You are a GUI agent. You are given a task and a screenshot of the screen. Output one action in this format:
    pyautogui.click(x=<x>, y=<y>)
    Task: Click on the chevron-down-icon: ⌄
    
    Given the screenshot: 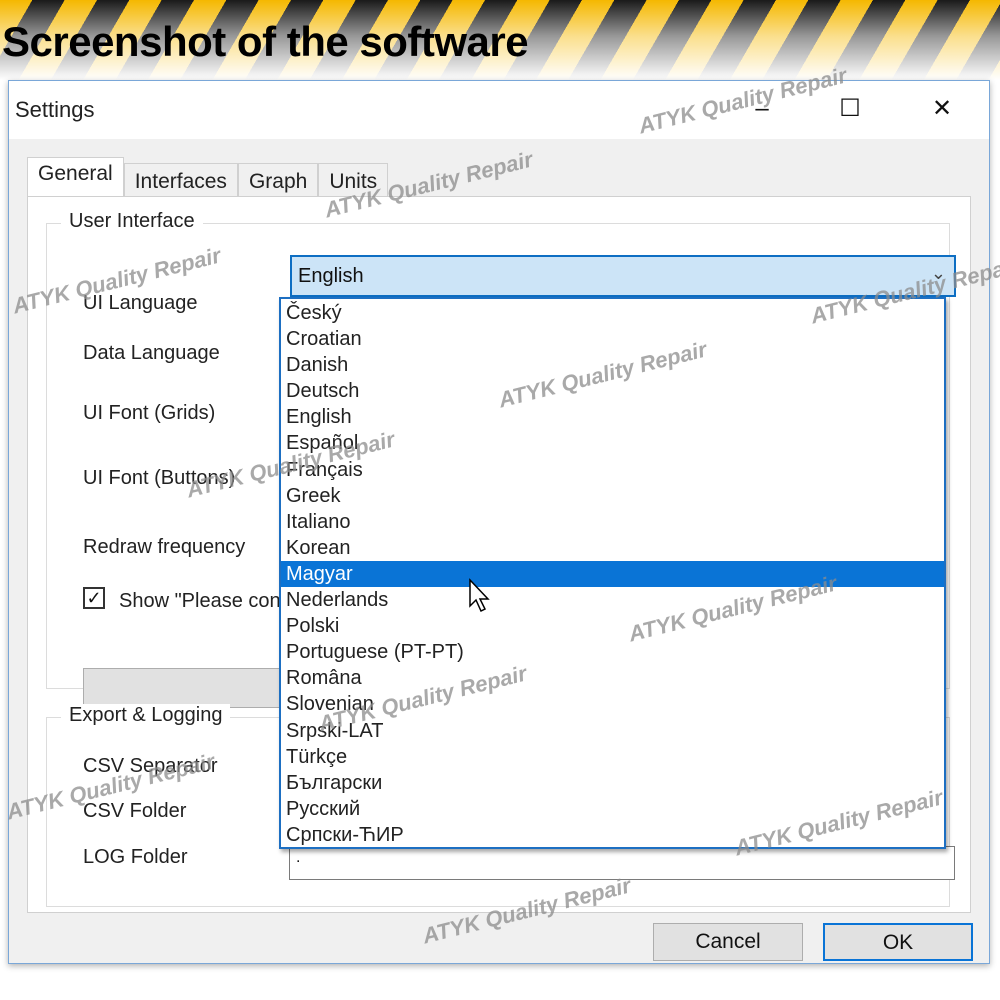 What is the action you would take?
    pyautogui.click(x=938, y=273)
    